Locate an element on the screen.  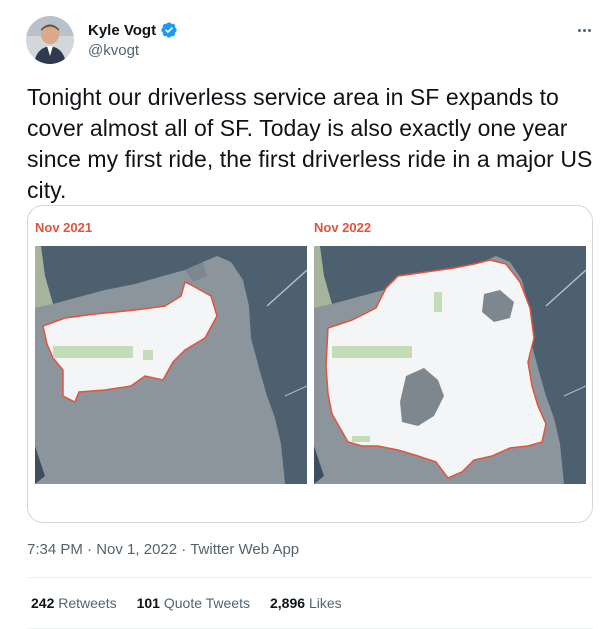
retweets-stat: 242 Retweets is located at coordinates (74, 603).